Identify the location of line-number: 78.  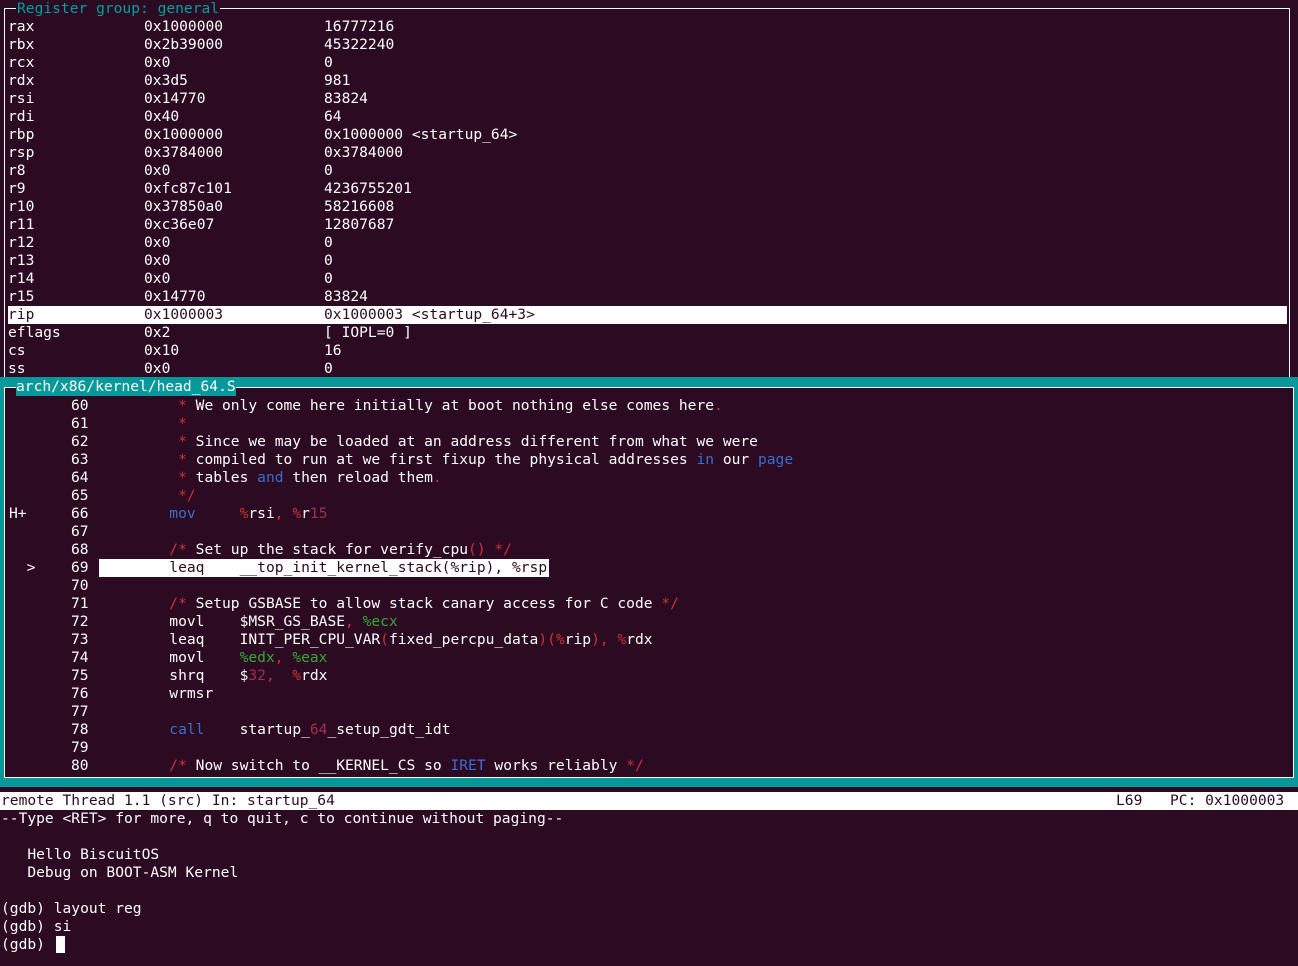
(80, 729).